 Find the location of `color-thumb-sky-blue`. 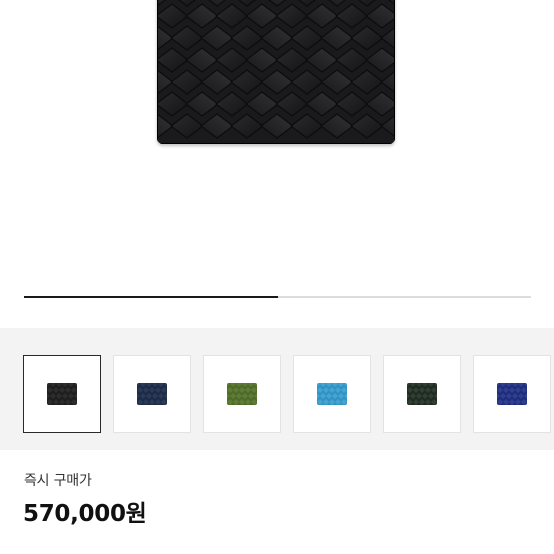

color-thumb-sky-blue is located at coordinates (332, 394).